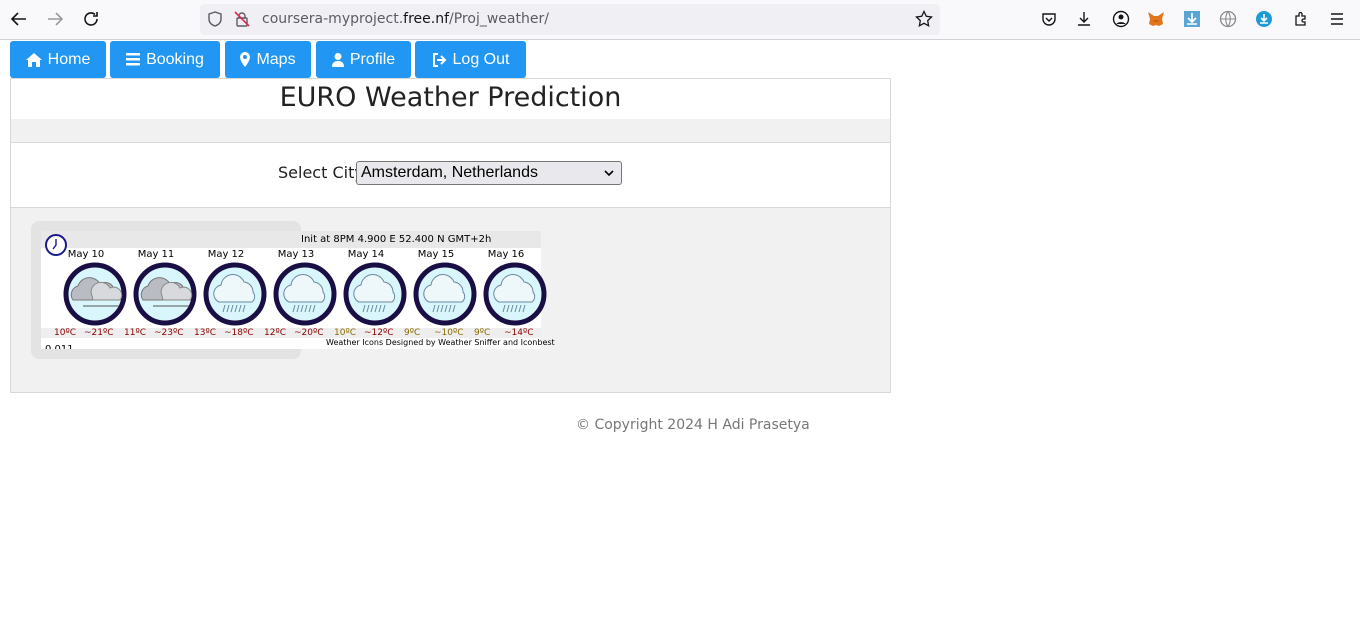 This screenshot has height=632, width=1360. I want to click on downloads-icon, so click(1084, 19).